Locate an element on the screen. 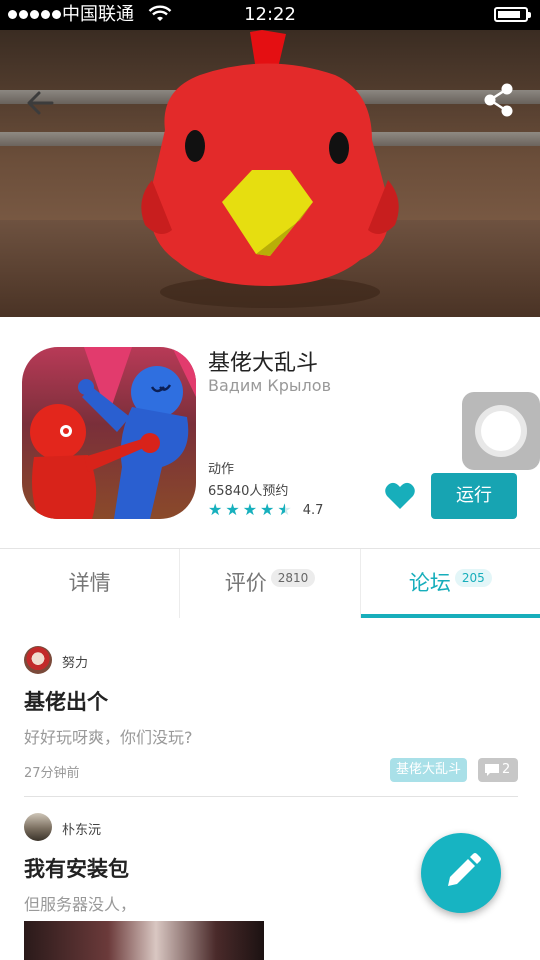 The height and width of the screenshot is (960, 540). share-icon is located at coordinates (499, 100).